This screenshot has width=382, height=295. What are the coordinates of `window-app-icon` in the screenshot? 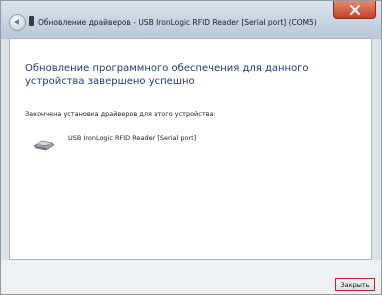 It's located at (31, 21).